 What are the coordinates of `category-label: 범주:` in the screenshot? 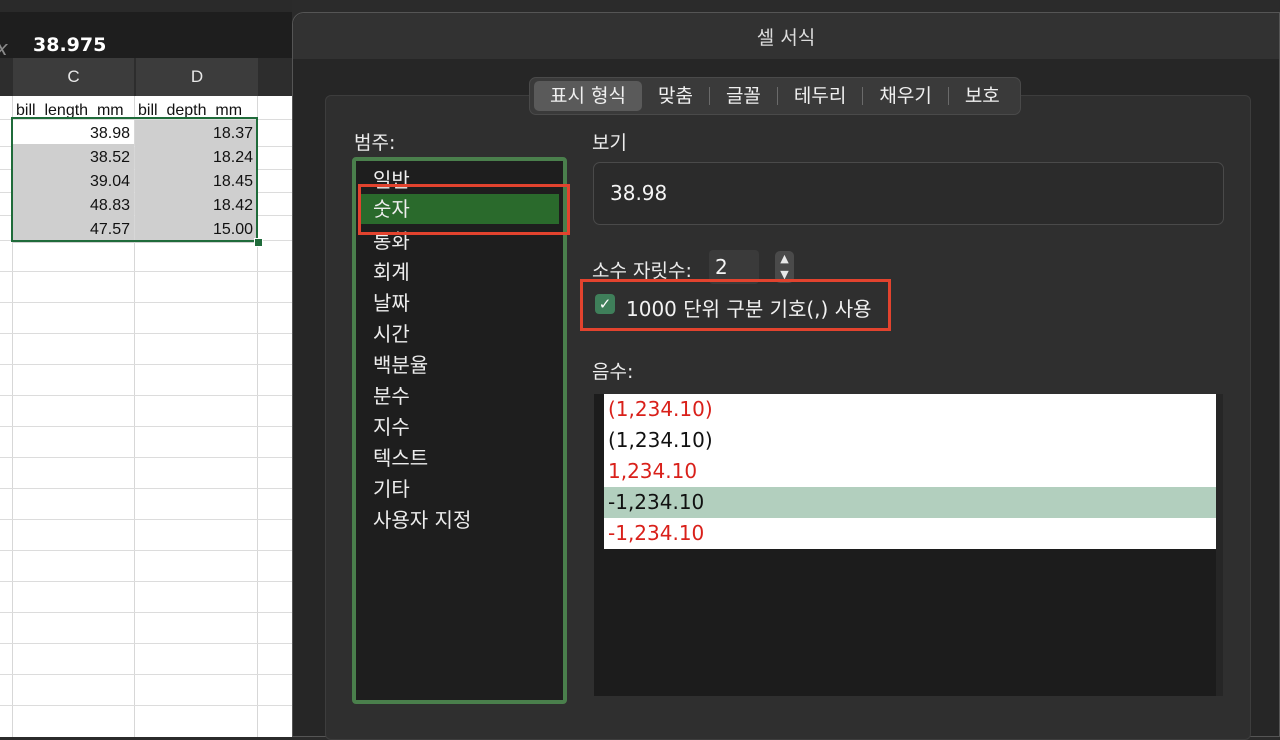 It's located at (375, 143).